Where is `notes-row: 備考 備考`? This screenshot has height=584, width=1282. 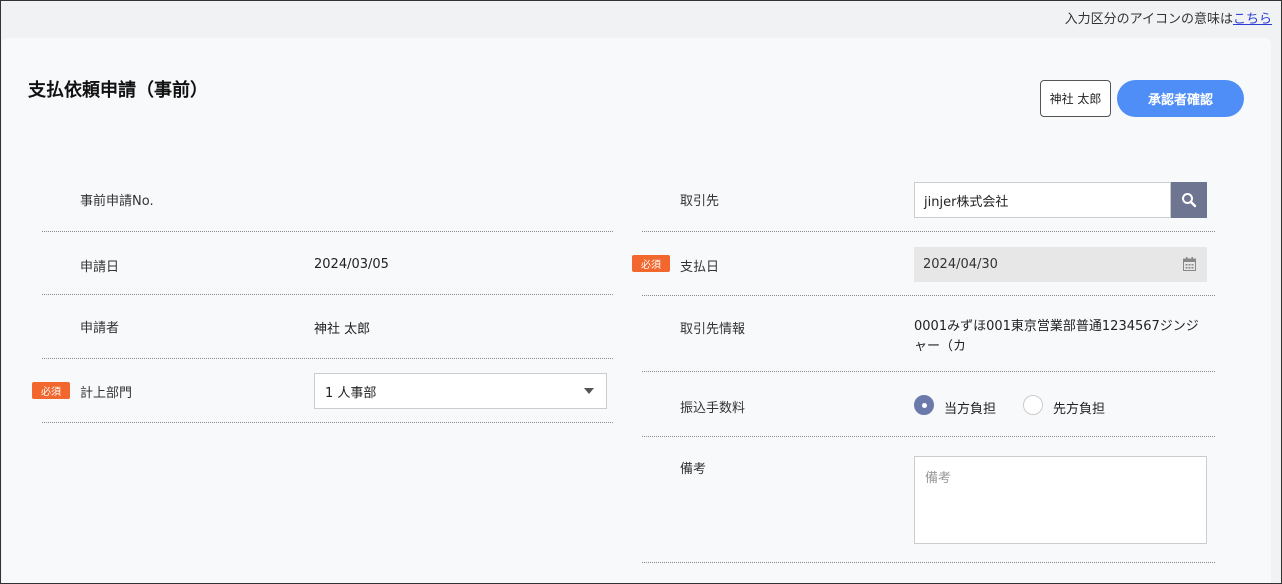
notes-row: 備考 備考 is located at coordinates (928, 500).